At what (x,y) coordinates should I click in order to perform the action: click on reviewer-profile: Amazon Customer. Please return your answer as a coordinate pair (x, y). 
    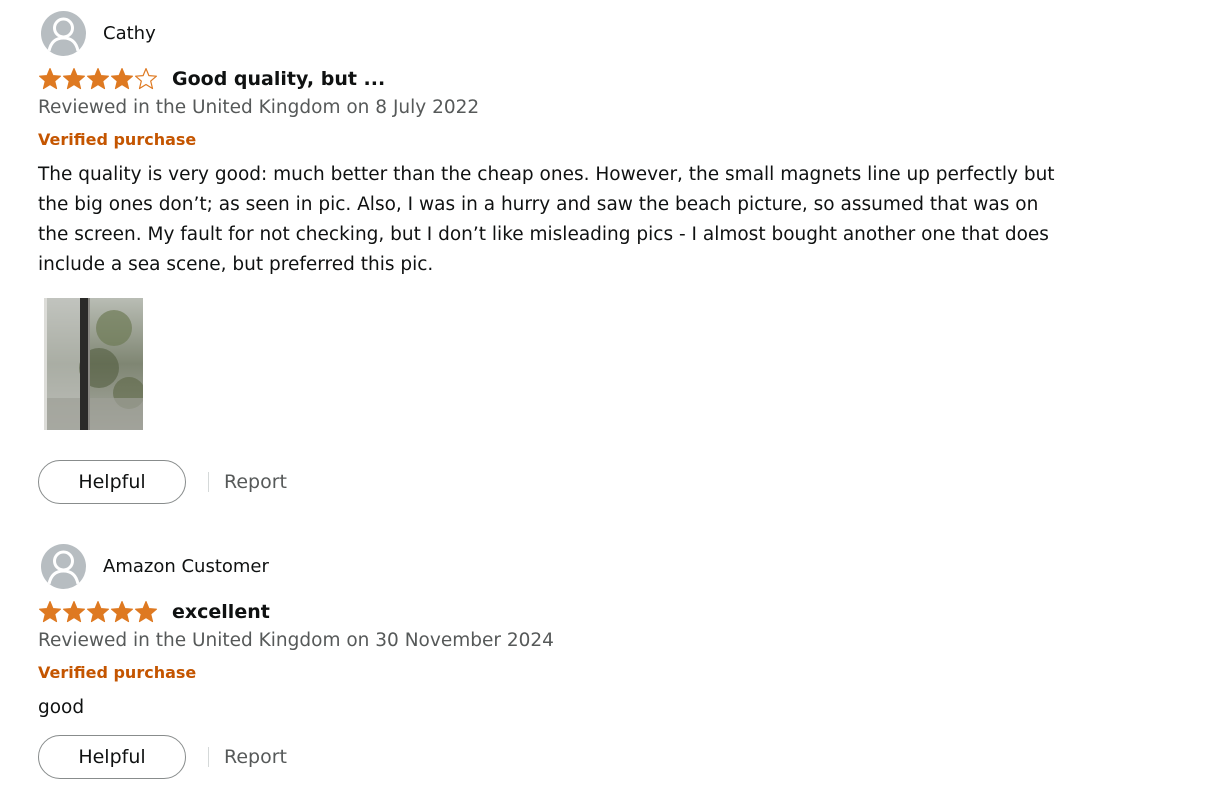
    Looking at the image, I should click on (155, 566).